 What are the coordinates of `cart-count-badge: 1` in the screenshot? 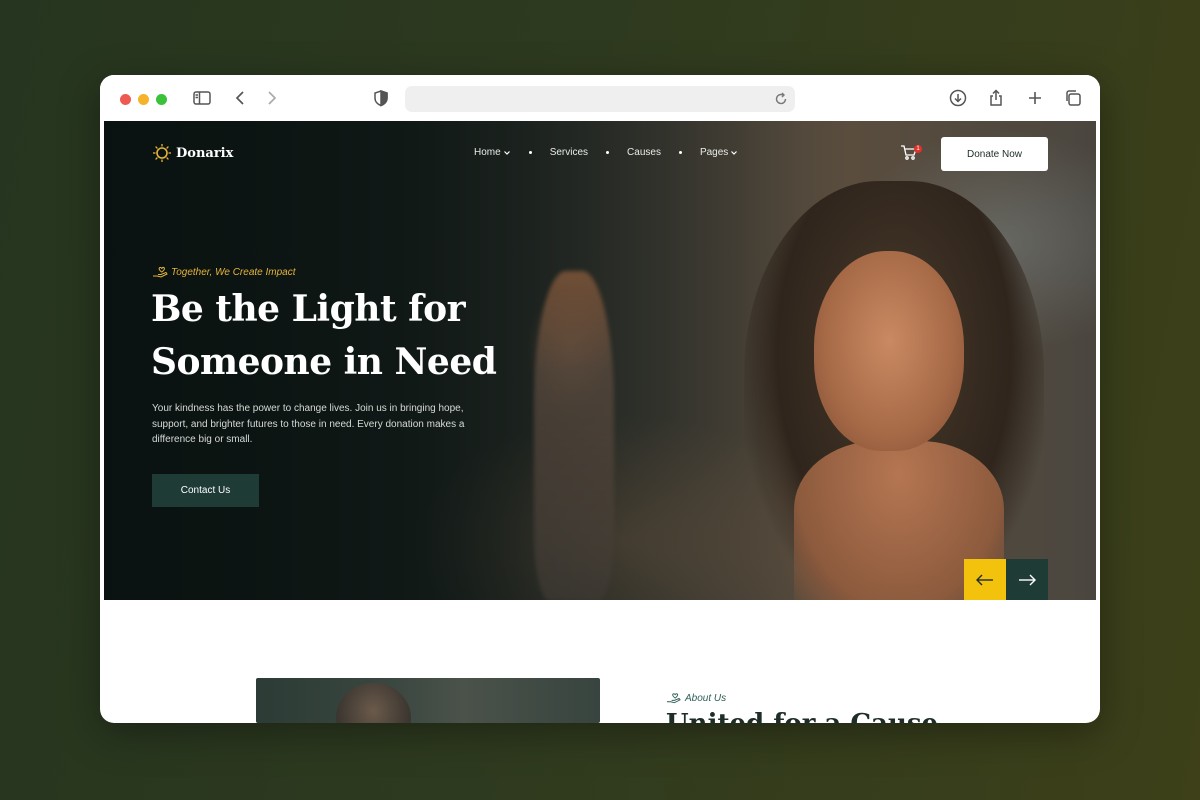 It's located at (918, 149).